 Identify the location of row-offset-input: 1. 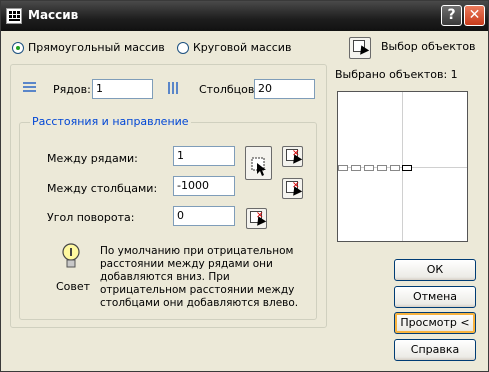
(204, 156).